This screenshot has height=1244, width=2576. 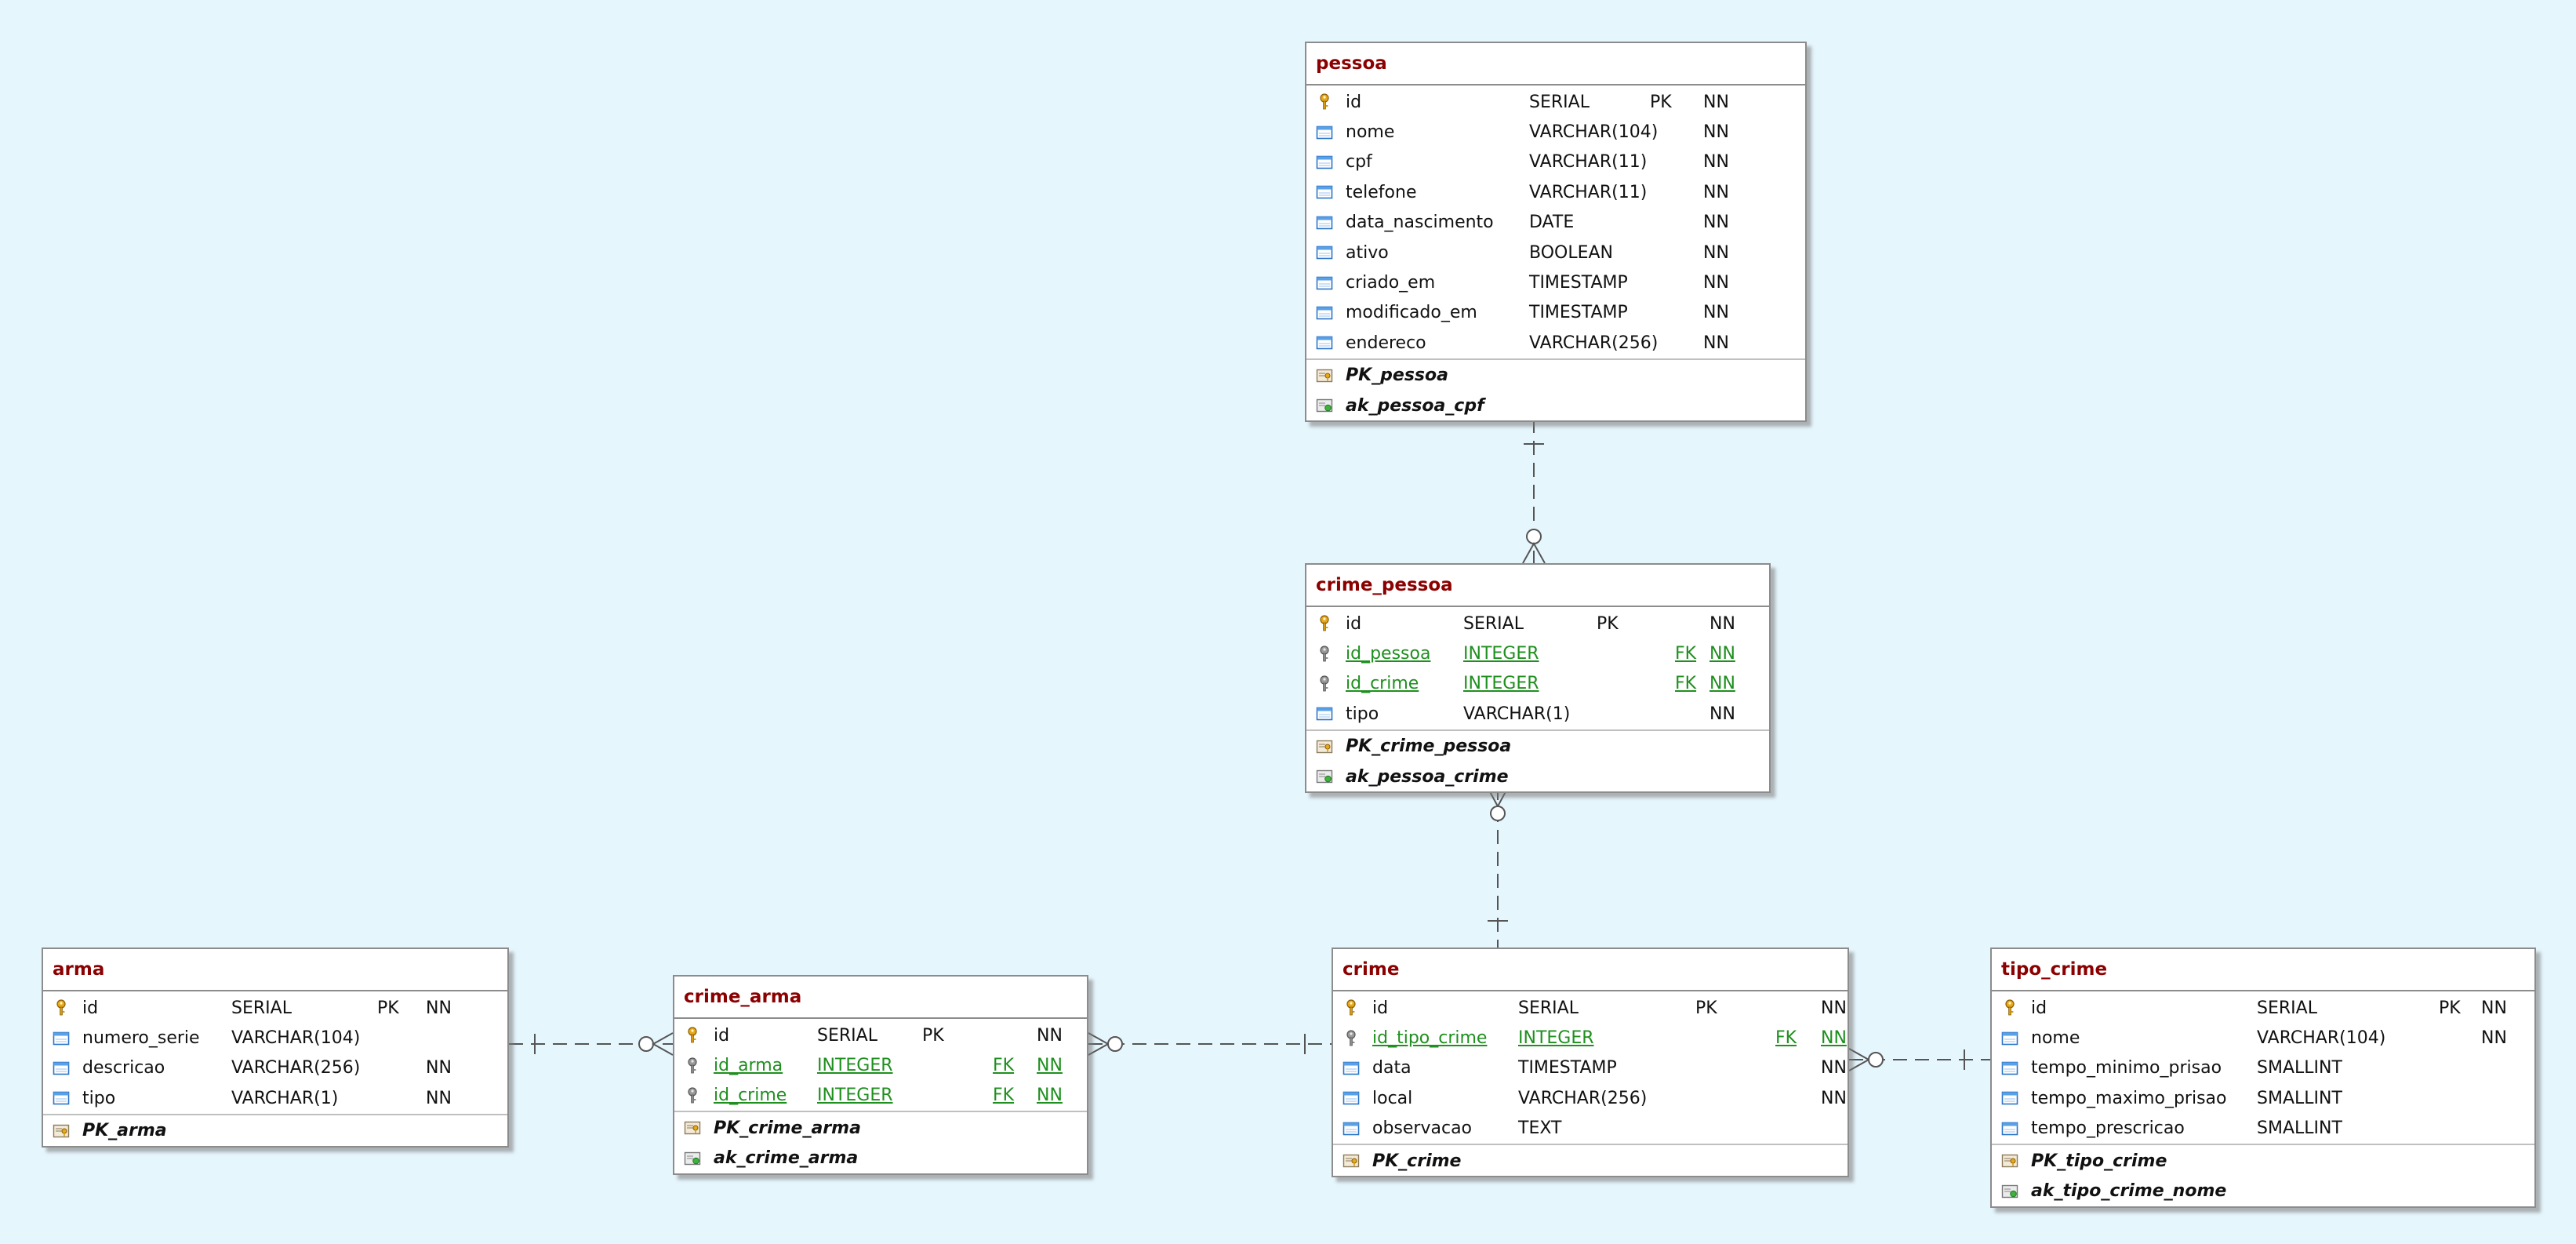 I want to click on column-row: descricao VARCHAR(256) NN, so click(x=275, y=1068).